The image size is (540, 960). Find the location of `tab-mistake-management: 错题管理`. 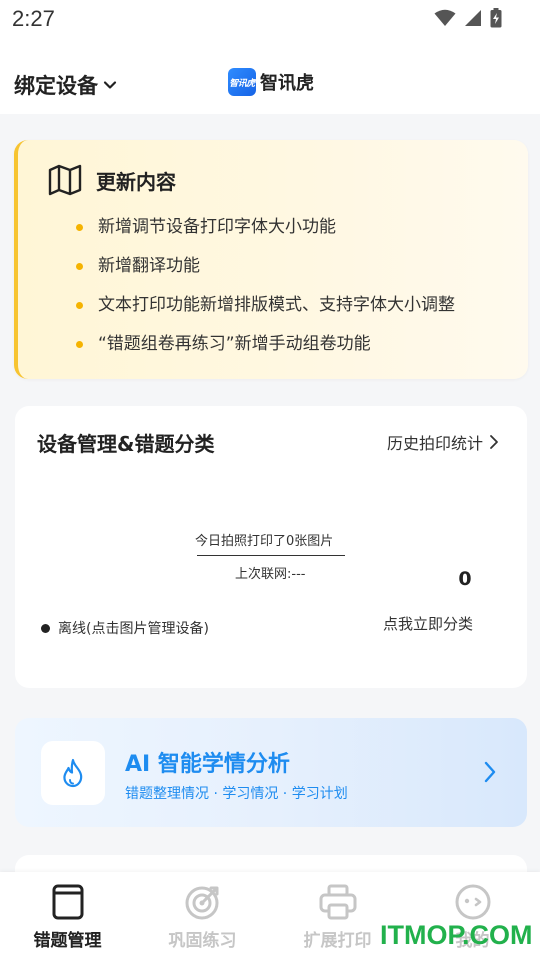

tab-mistake-management: 错题管理 is located at coordinates (67, 916).